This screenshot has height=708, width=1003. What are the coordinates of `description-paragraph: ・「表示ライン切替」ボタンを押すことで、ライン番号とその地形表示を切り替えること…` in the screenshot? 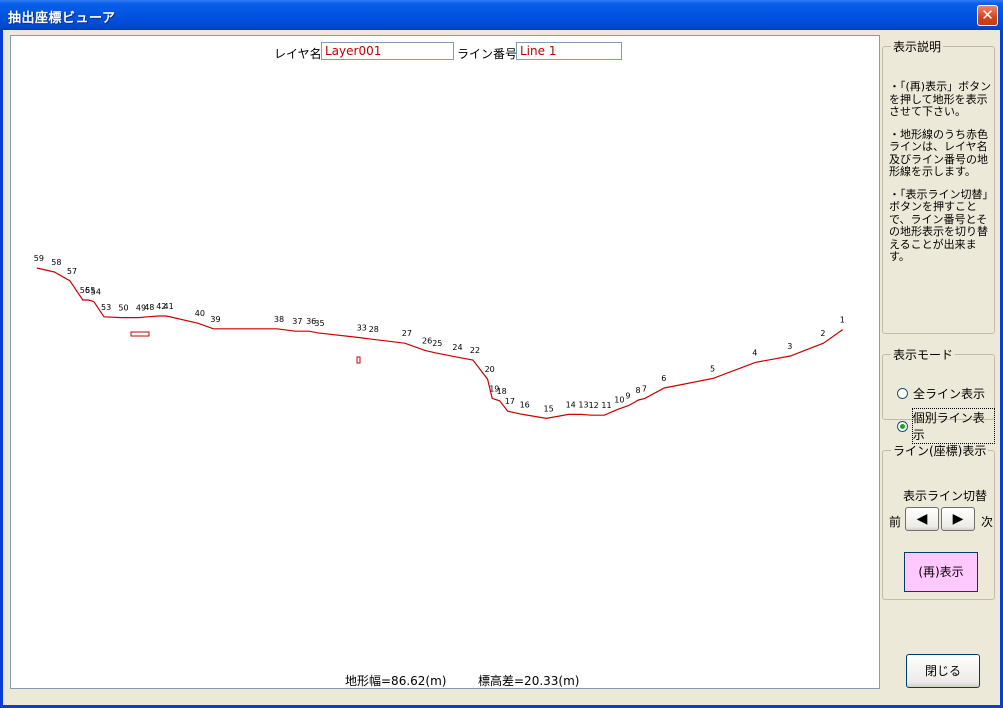 It's located at (938, 225).